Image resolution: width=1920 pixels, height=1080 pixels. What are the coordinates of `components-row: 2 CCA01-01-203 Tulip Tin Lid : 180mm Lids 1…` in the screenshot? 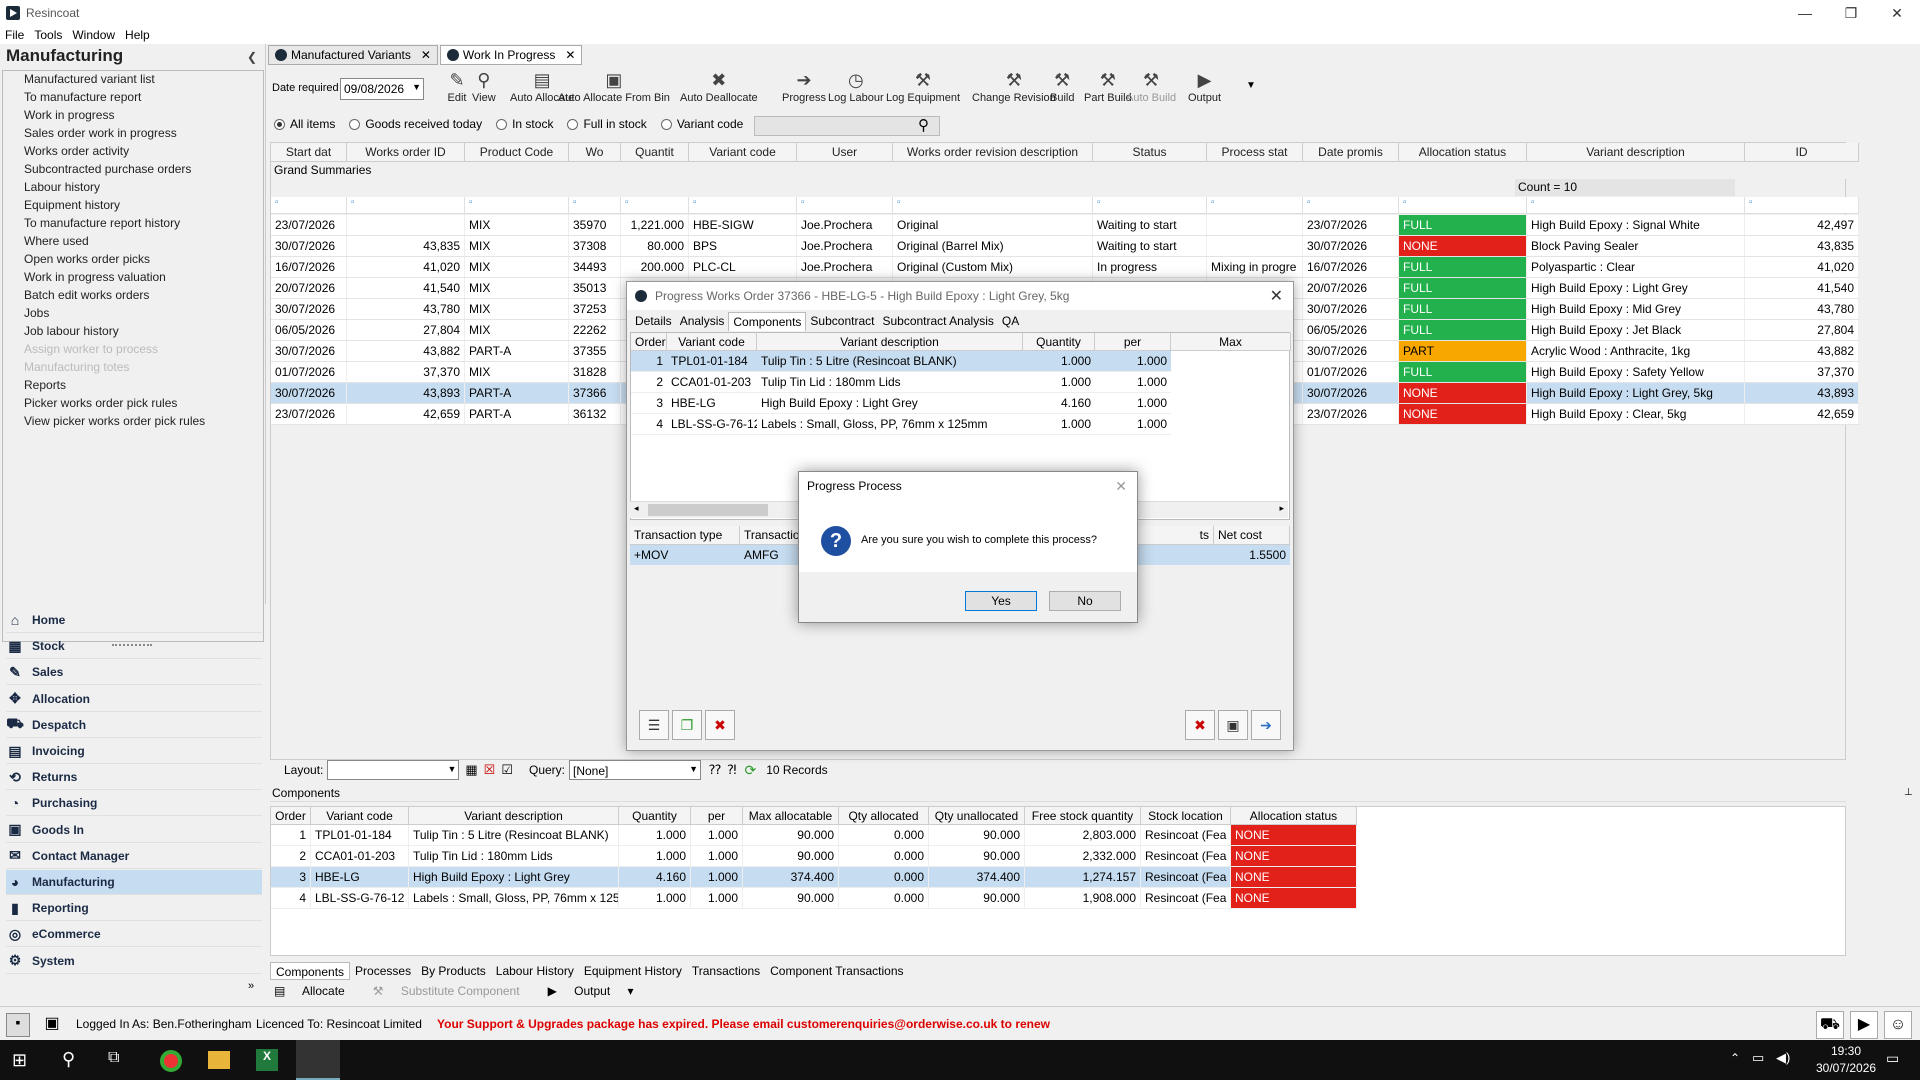 It's located at (814, 856).